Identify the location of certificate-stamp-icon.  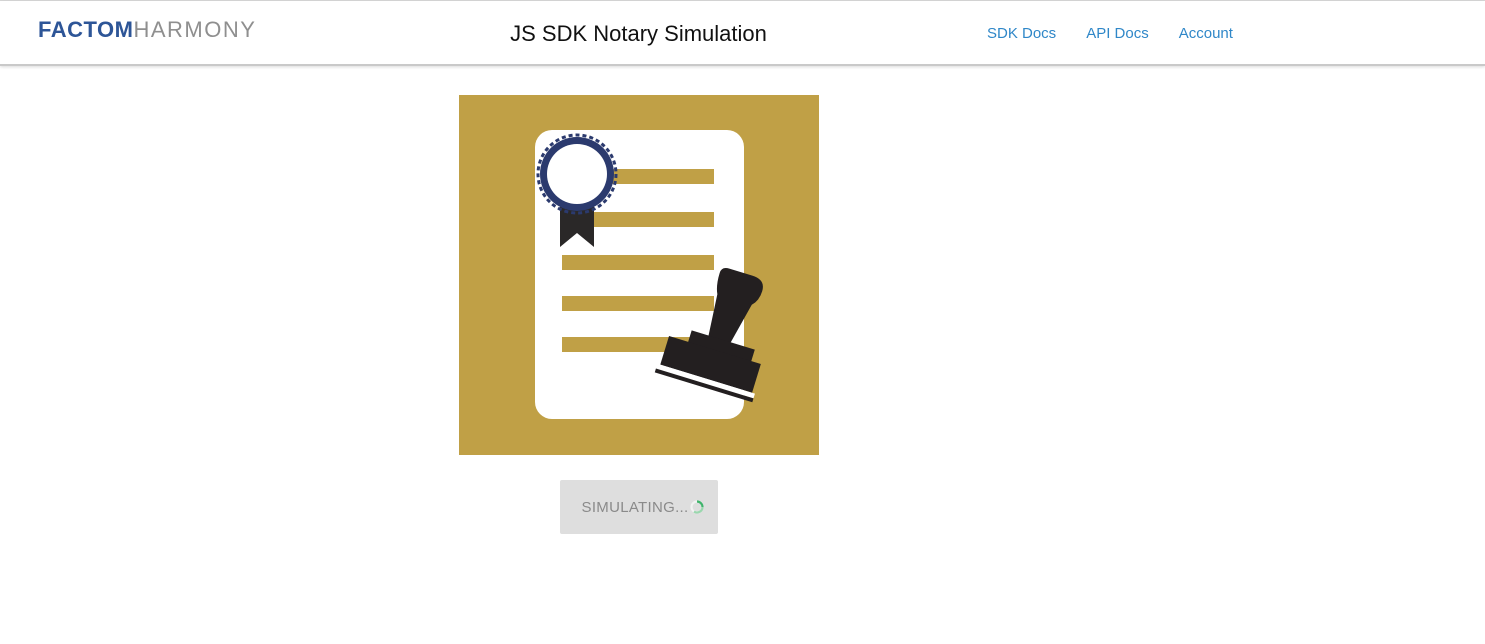
(639, 275).